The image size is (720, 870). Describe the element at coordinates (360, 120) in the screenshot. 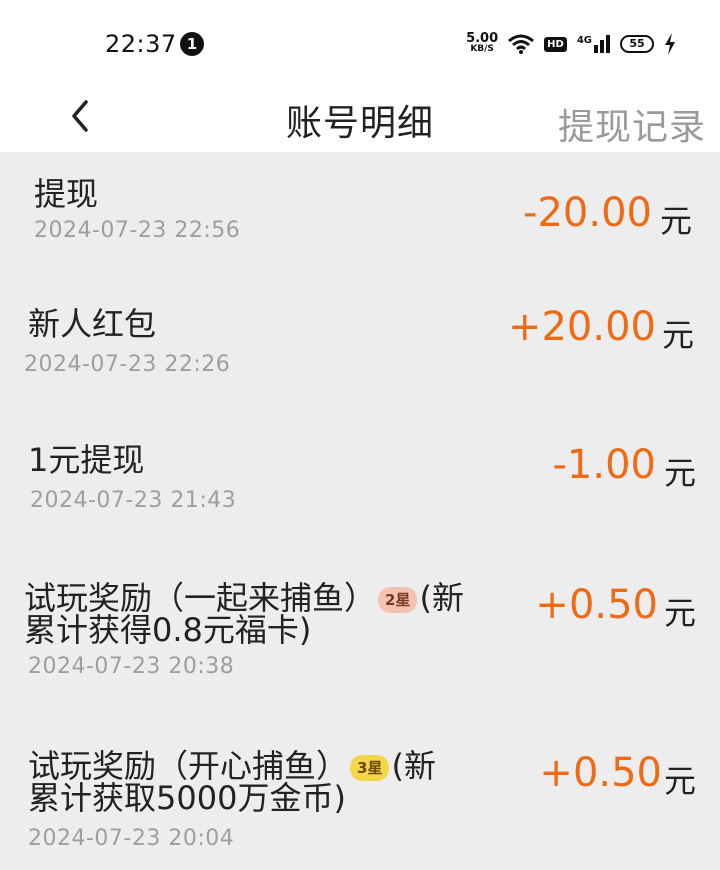

I see `nav-header: 账号明细 提现记录` at that location.